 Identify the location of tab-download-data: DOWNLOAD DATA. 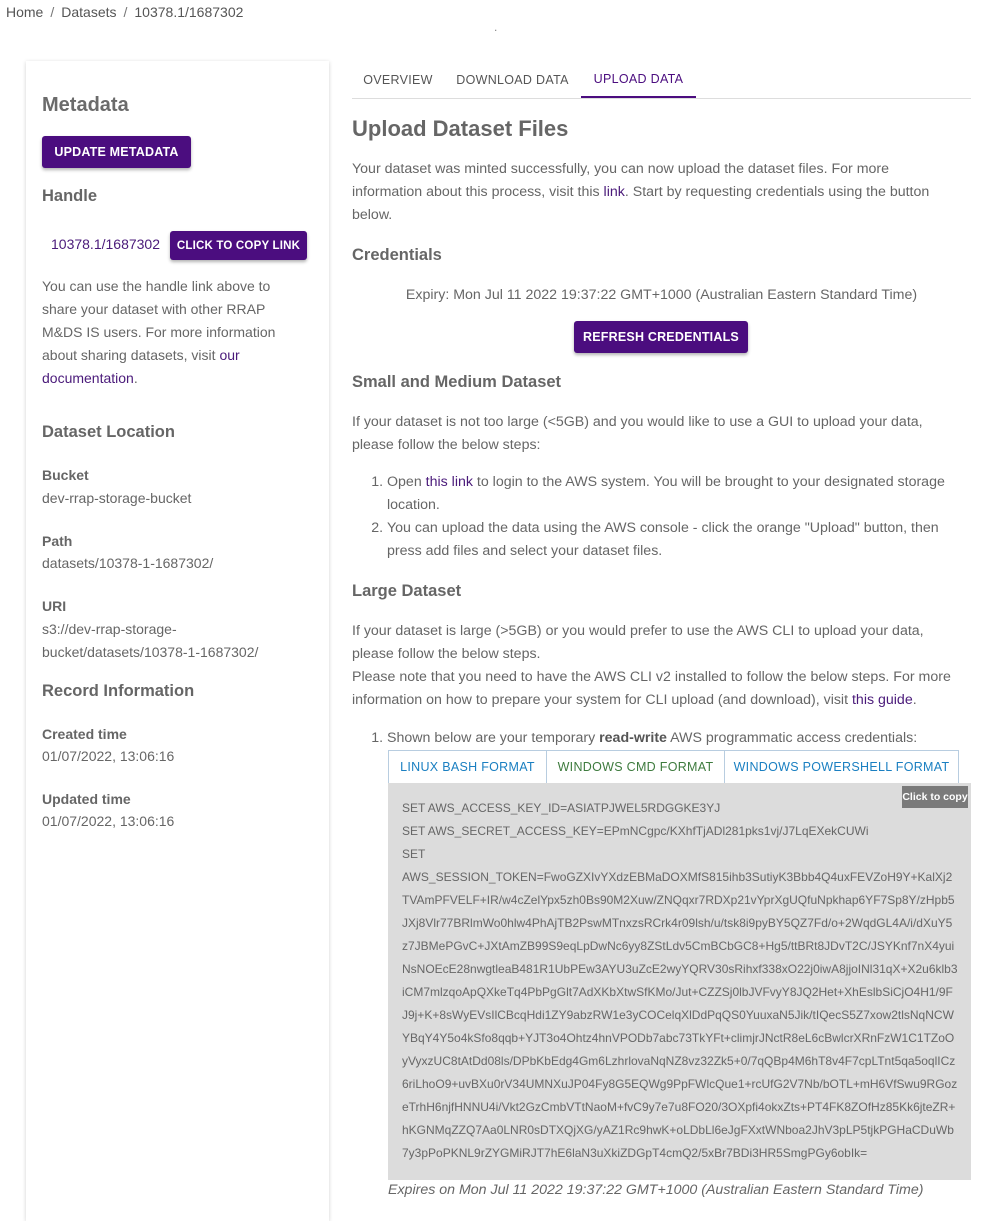
(512, 79).